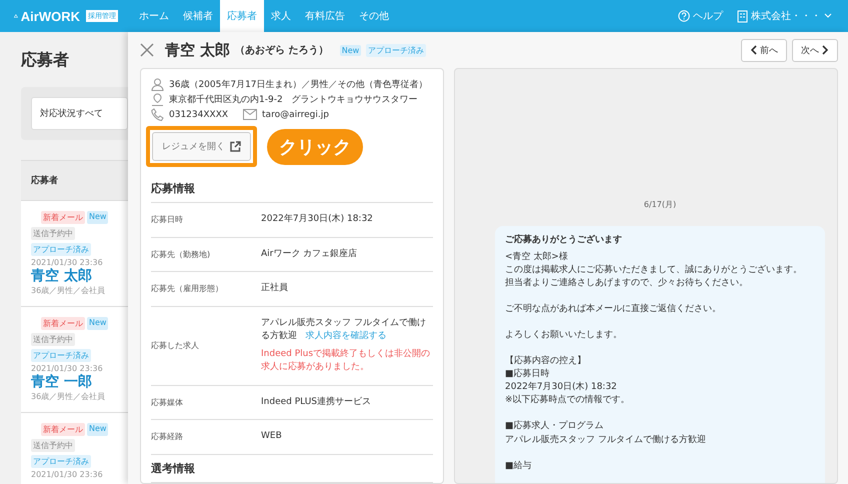  I want to click on field-label: 応募日時, so click(167, 220).